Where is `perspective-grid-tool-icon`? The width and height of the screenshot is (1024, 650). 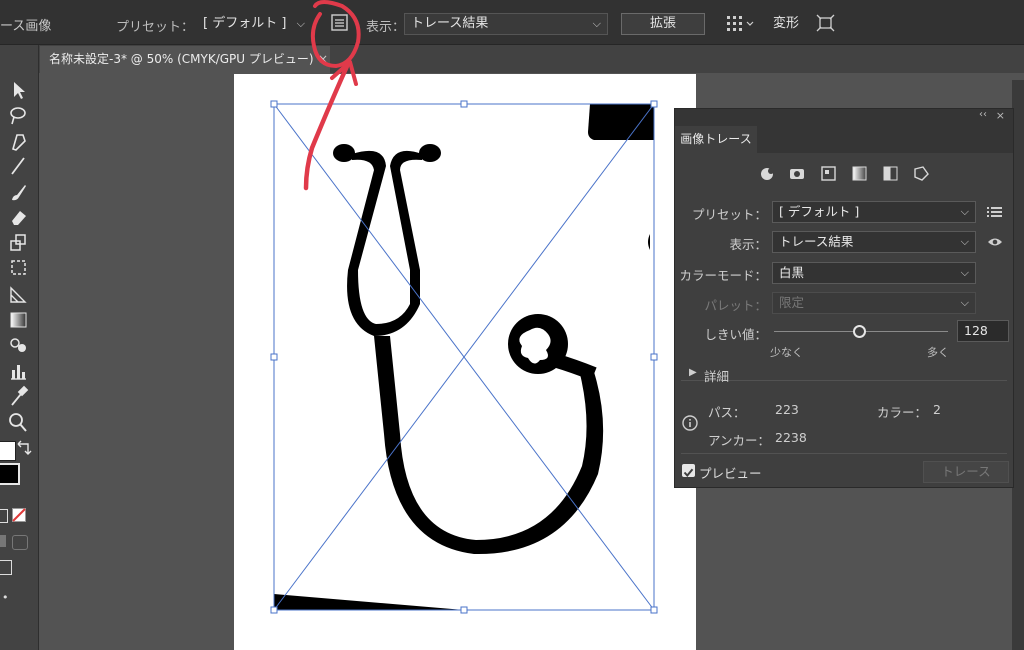
perspective-grid-tool-icon is located at coordinates (18, 294).